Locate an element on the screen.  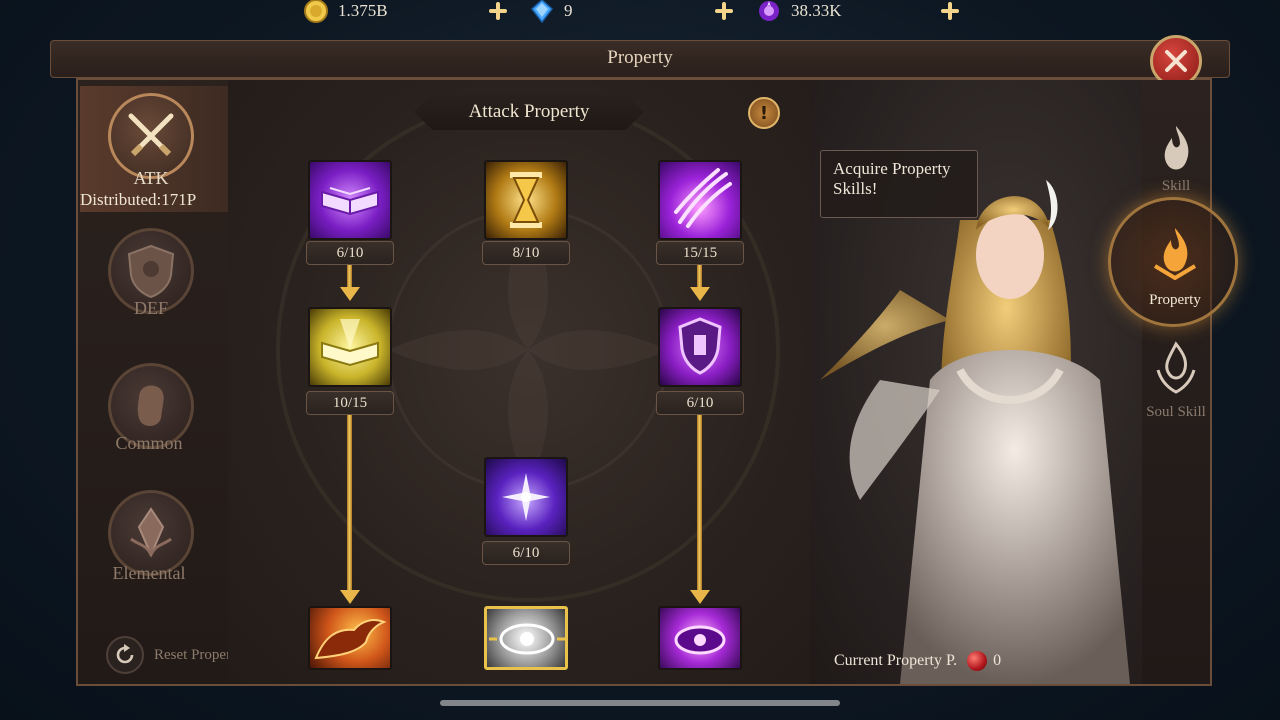
skill-node-rune-shield is located at coordinates (700, 347).